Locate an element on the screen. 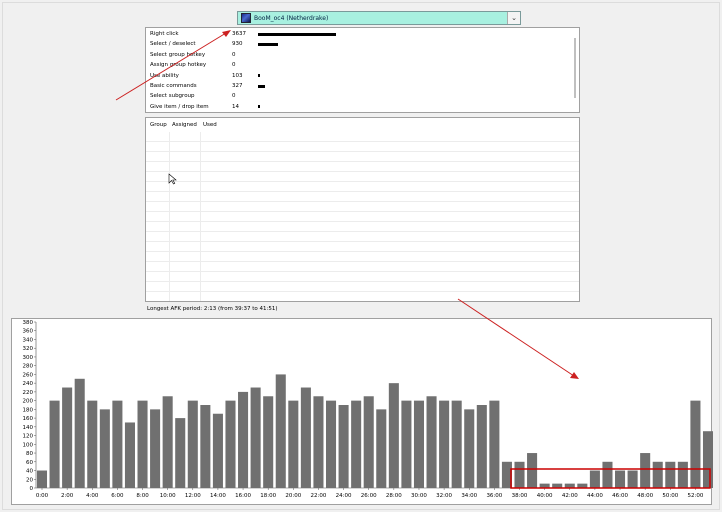 This screenshot has height=512, width=722. action-count: 930 is located at coordinates (237, 44).